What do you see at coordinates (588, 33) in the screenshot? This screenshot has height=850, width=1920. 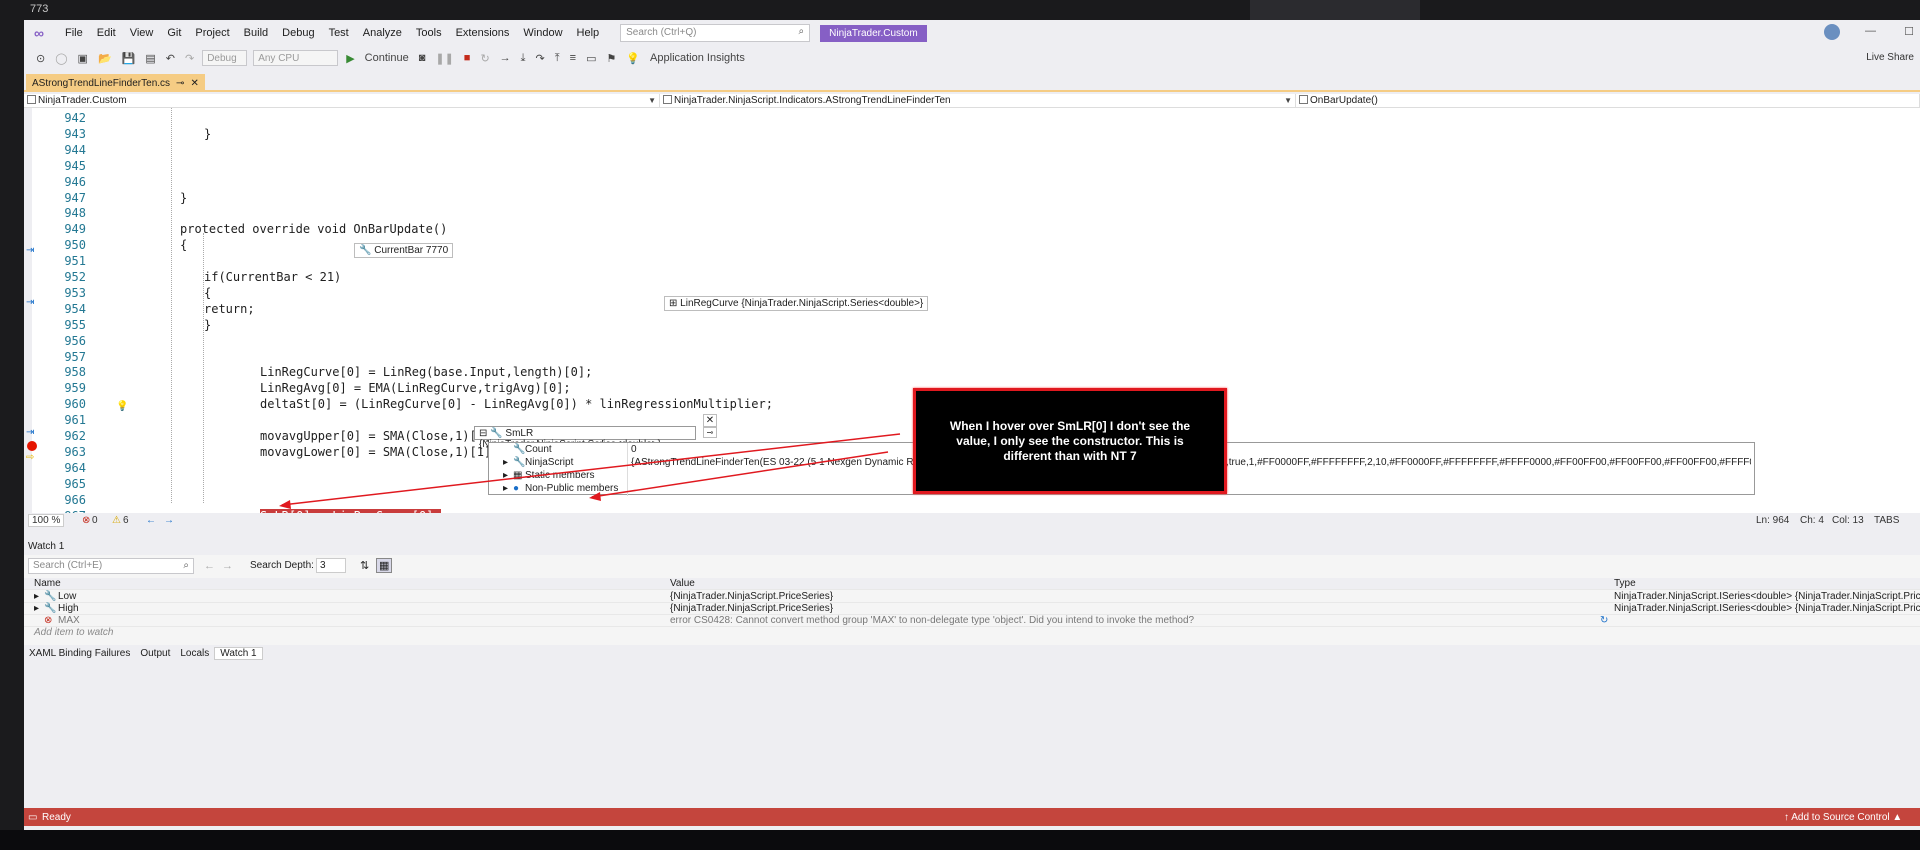 I see `menu-help: Help` at bounding box center [588, 33].